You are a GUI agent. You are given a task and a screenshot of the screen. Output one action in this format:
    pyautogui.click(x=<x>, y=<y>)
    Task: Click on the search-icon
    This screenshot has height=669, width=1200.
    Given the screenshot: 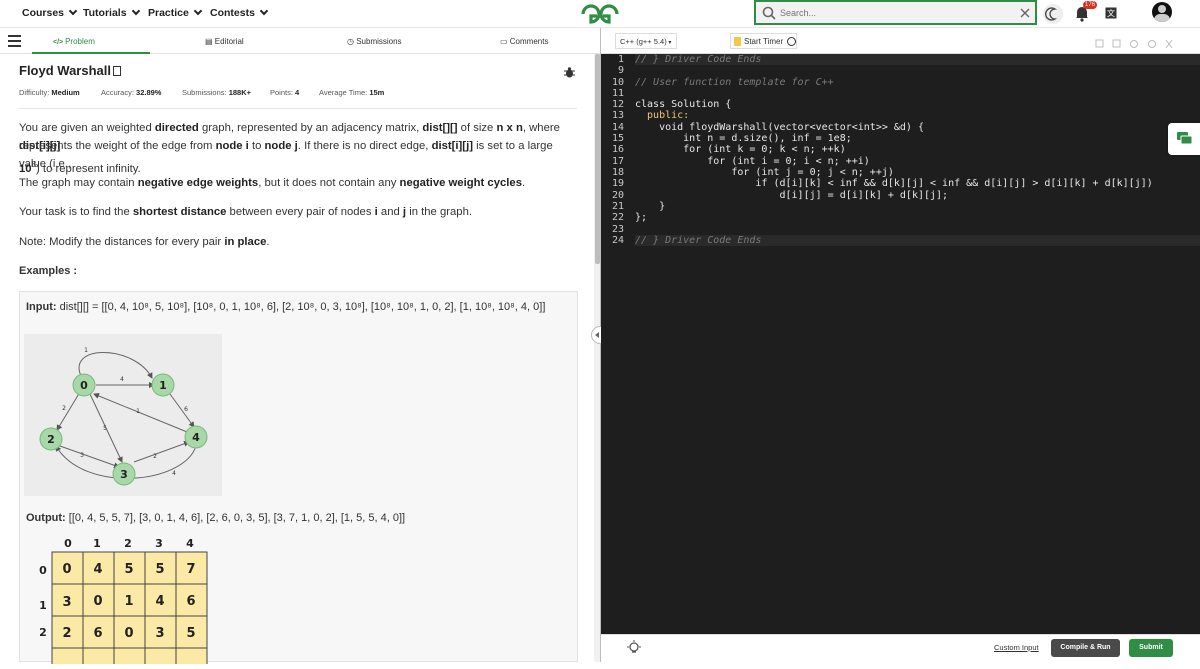 What is the action you would take?
    pyautogui.click(x=769, y=13)
    